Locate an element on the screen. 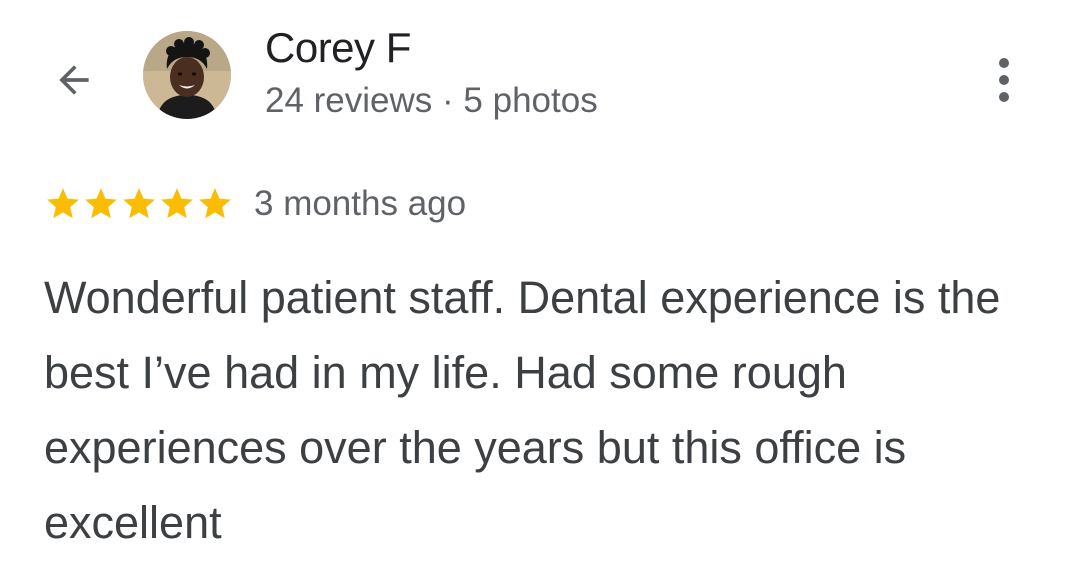  reviews-count: 24 reviews is located at coordinates (349, 100).